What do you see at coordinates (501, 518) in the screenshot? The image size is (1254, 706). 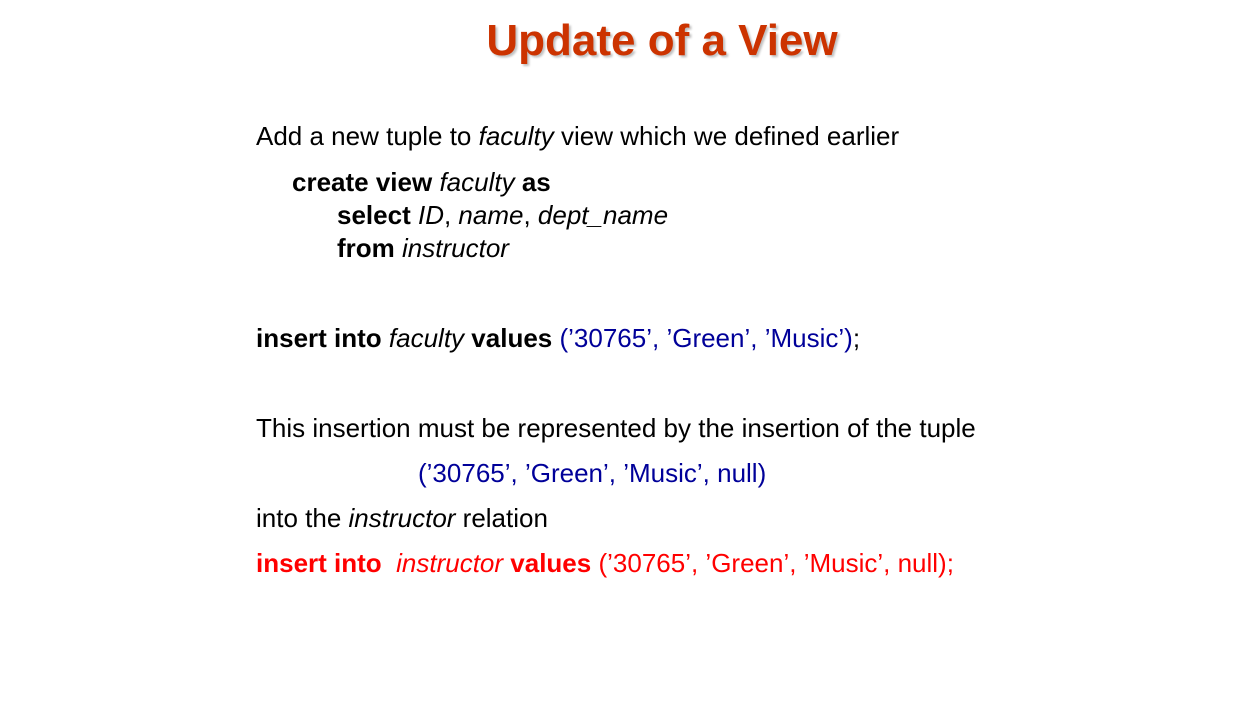 I see `into-post: relation` at bounding box center [501, 518].